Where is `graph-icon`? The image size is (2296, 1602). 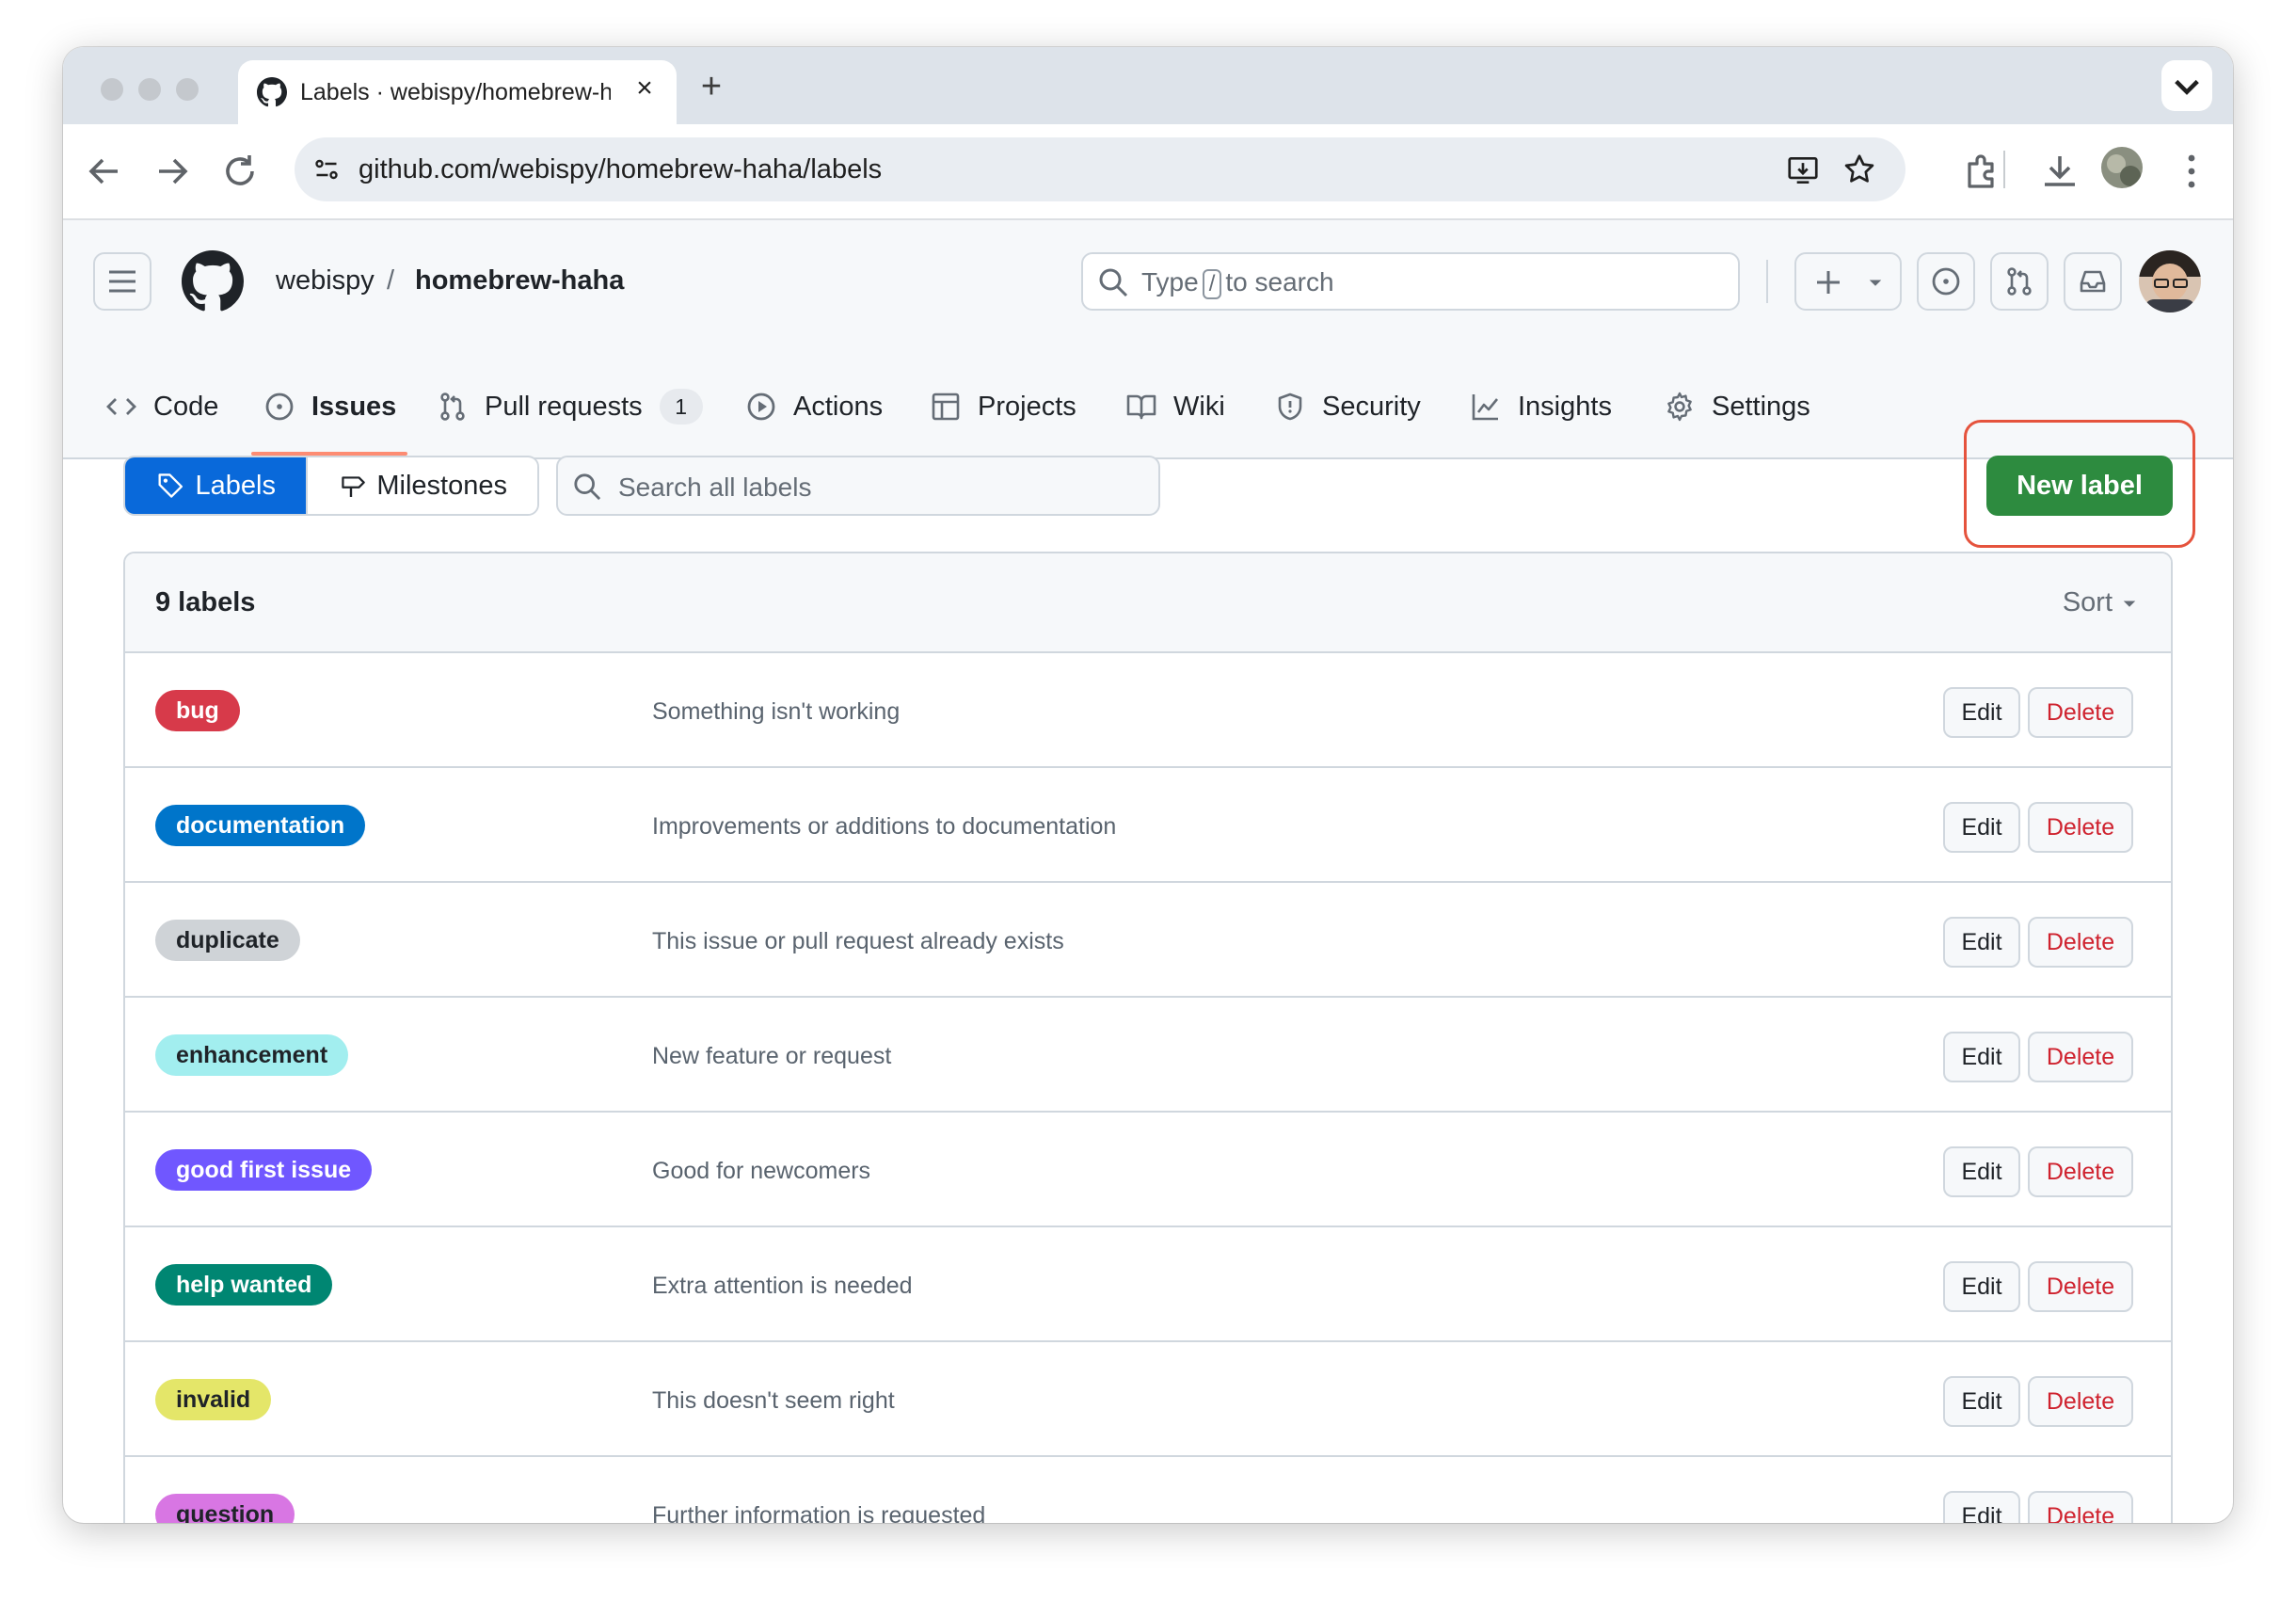 graph-icon is located at coordinates (1485, 407).